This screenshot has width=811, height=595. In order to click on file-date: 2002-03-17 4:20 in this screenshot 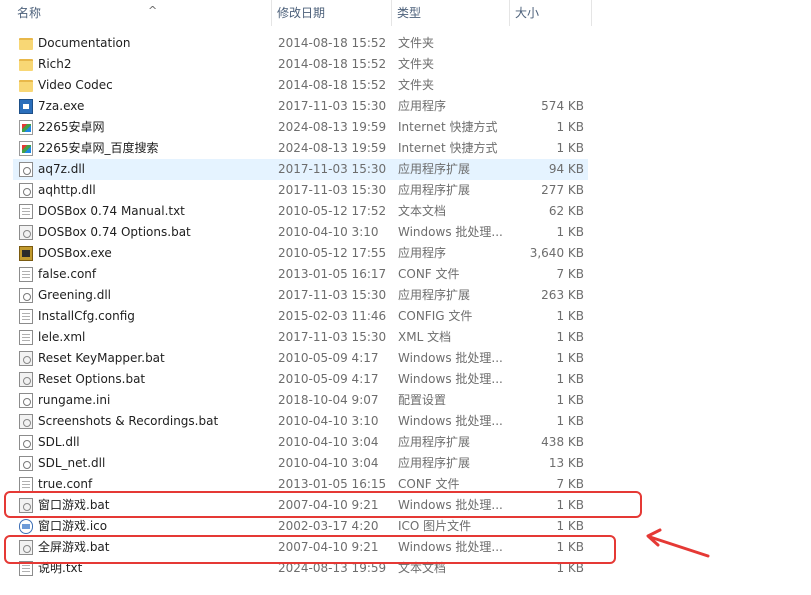, I will do `click(328, 526)`.